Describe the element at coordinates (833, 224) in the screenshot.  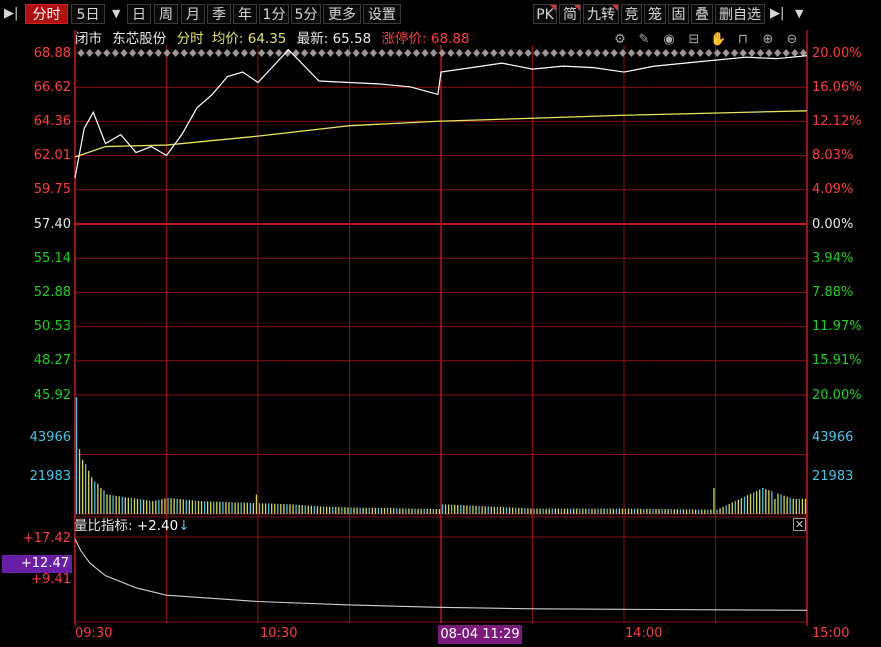
I see `pct-tick: 0.00%` at that location.